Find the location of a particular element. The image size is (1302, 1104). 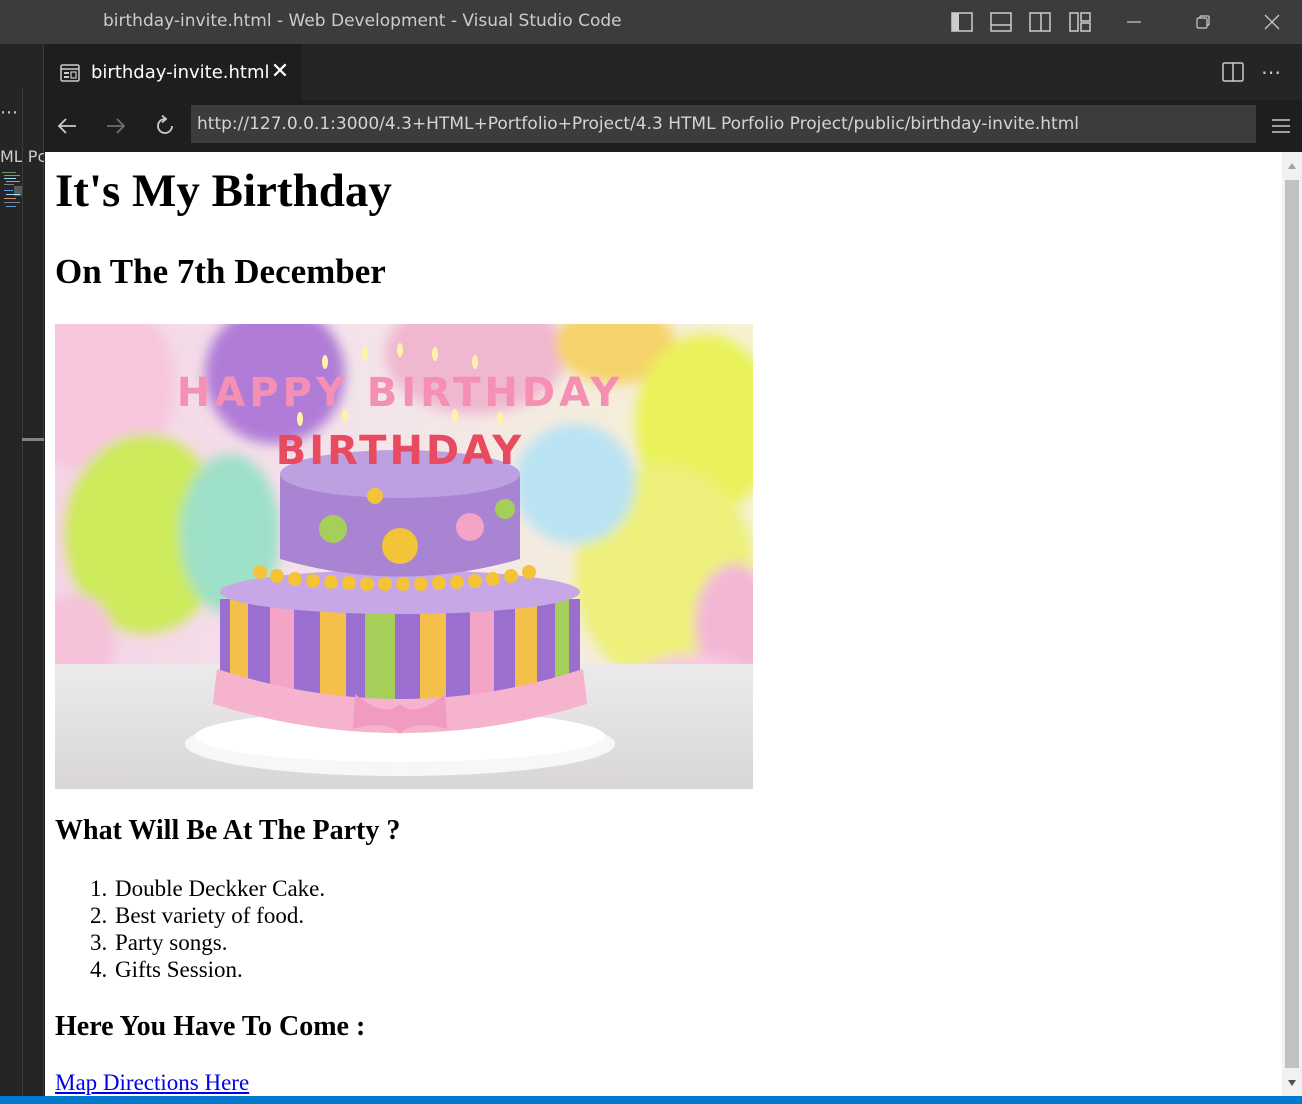

customize-layout-icon is located at coordinates (1080, 22).